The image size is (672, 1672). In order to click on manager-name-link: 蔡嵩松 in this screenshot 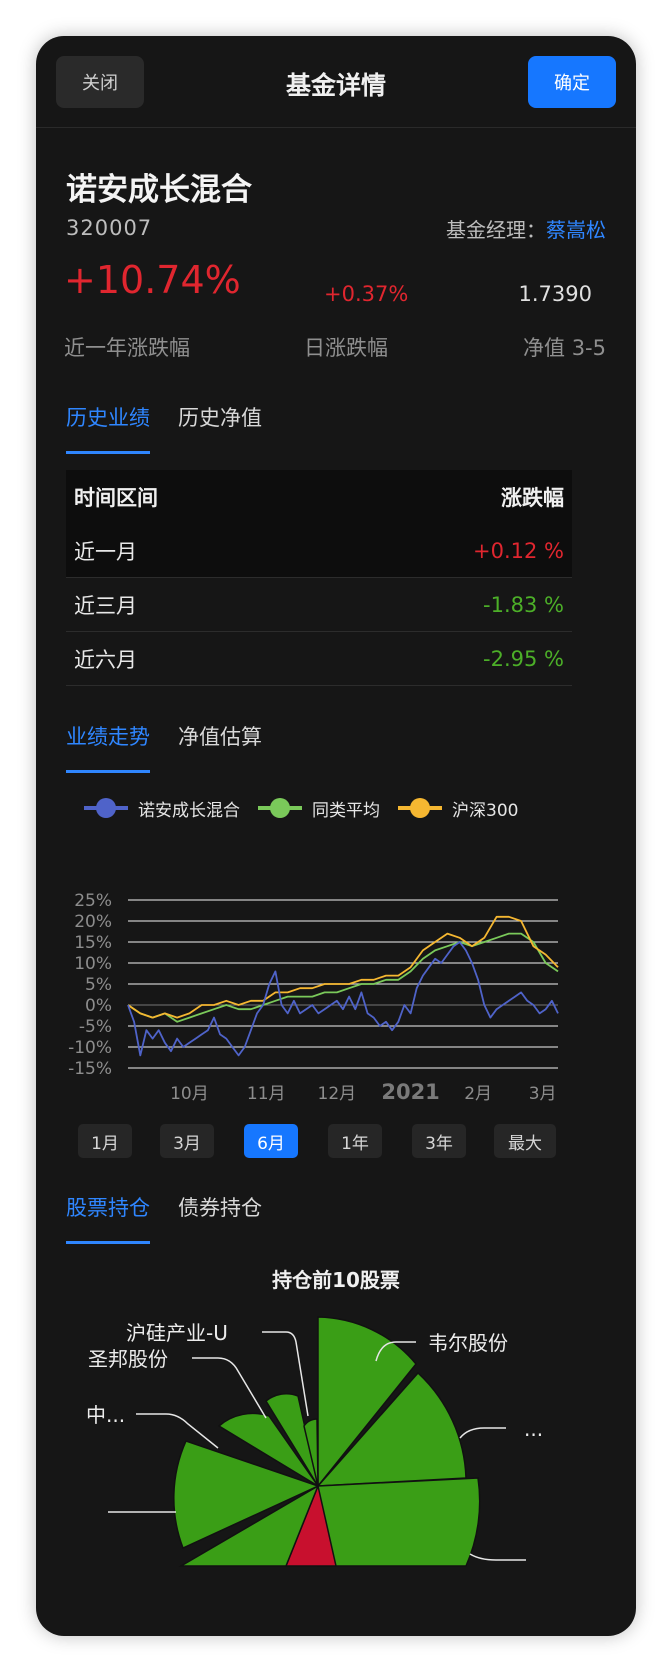, I will do `click(576, 230)`.